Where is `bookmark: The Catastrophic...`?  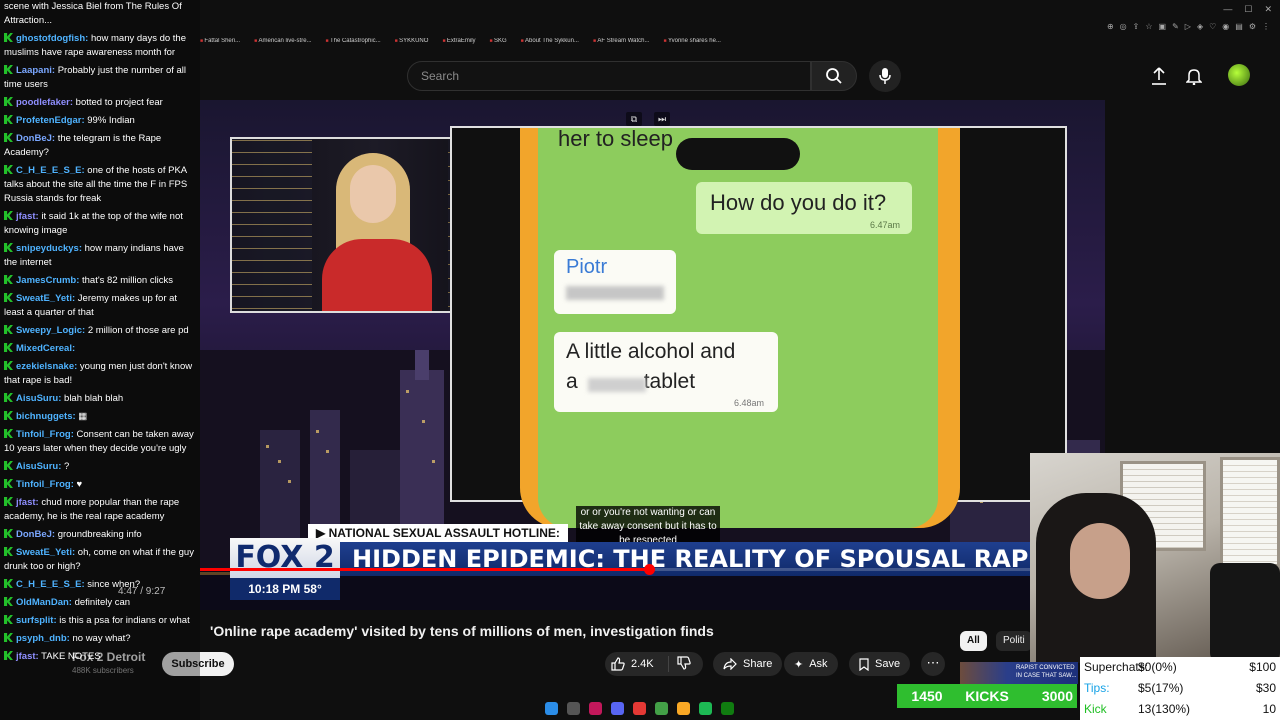
bookmark: The Catastrophic... is located at coordinates (353, 45).